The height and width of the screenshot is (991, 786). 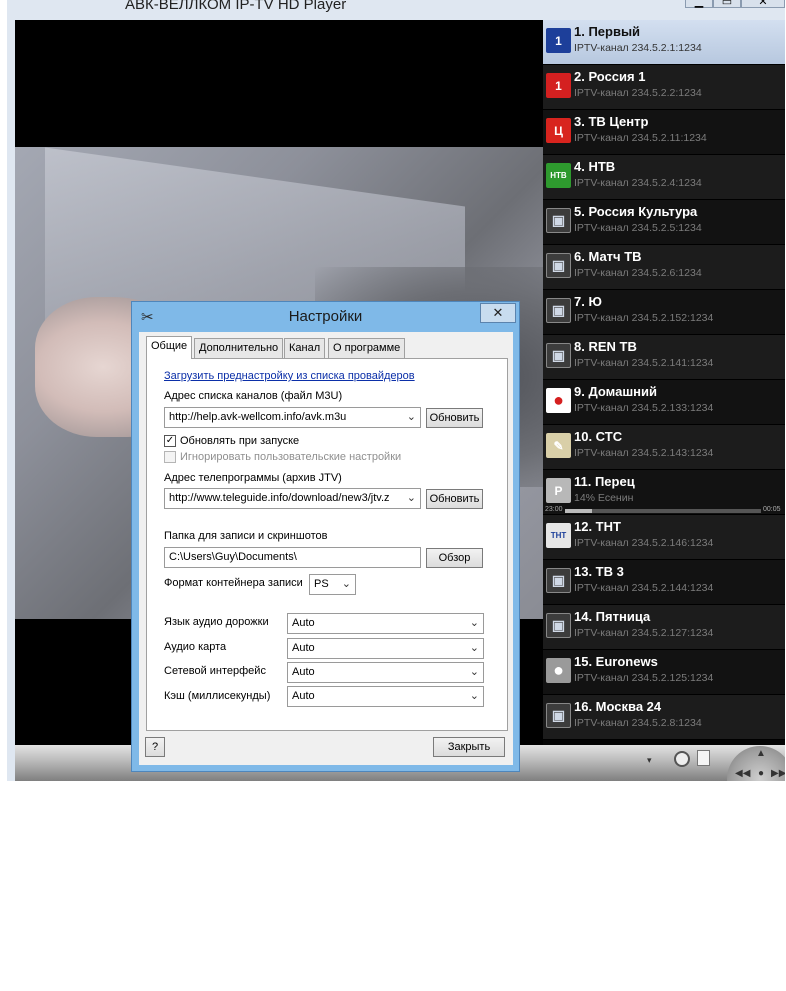 What do you see at coordinates (498, 313) in the screenshot?
I see `close-icon: ✕` at bounding box center [498, 313].